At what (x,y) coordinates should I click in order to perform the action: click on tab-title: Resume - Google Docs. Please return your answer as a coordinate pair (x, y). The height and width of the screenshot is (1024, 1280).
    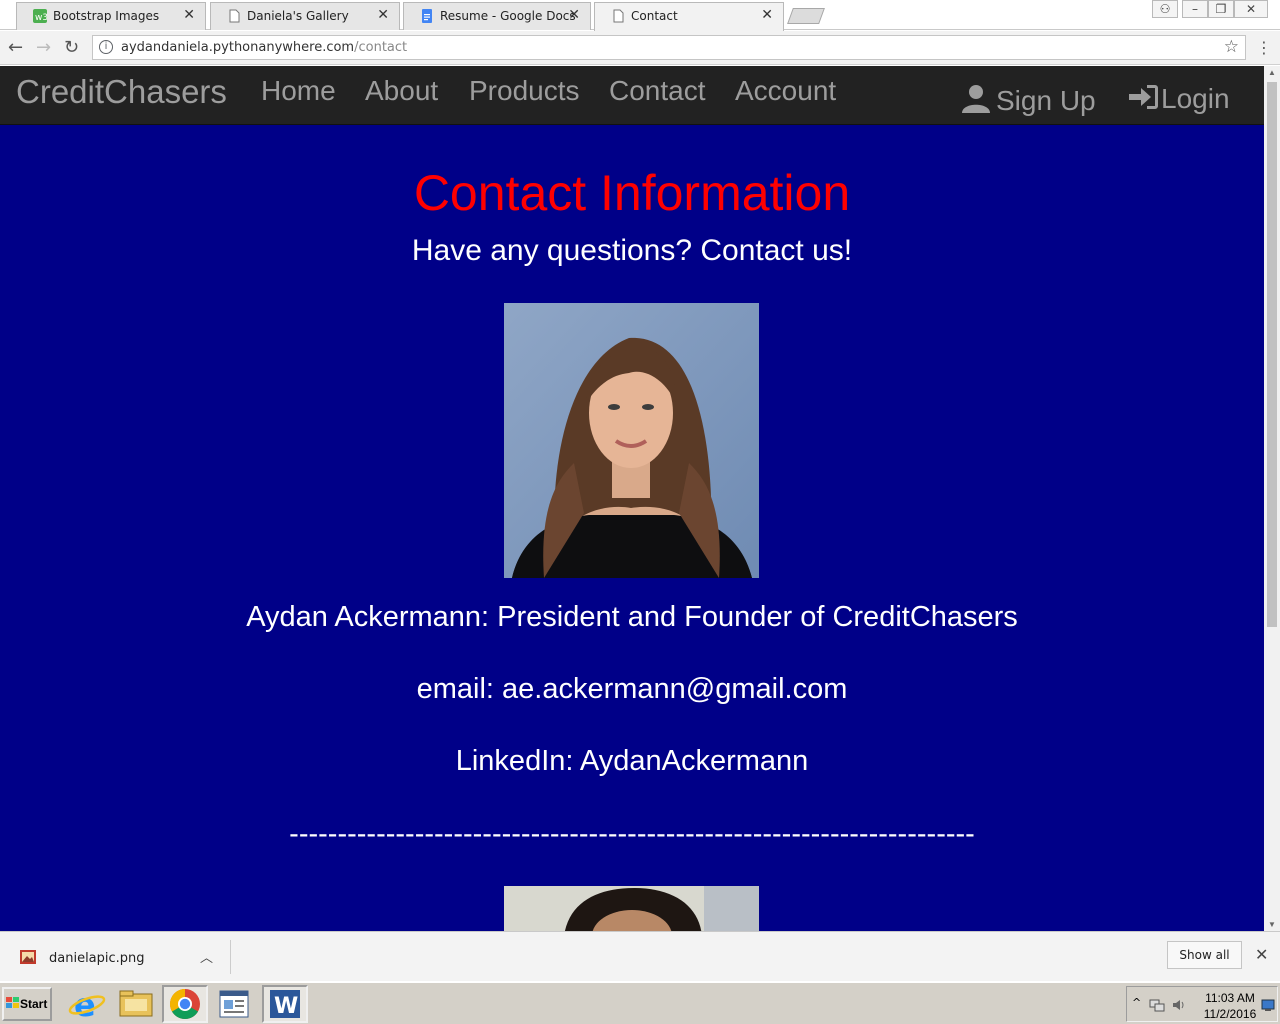
    Looking at the image, I should click on (508, 16).